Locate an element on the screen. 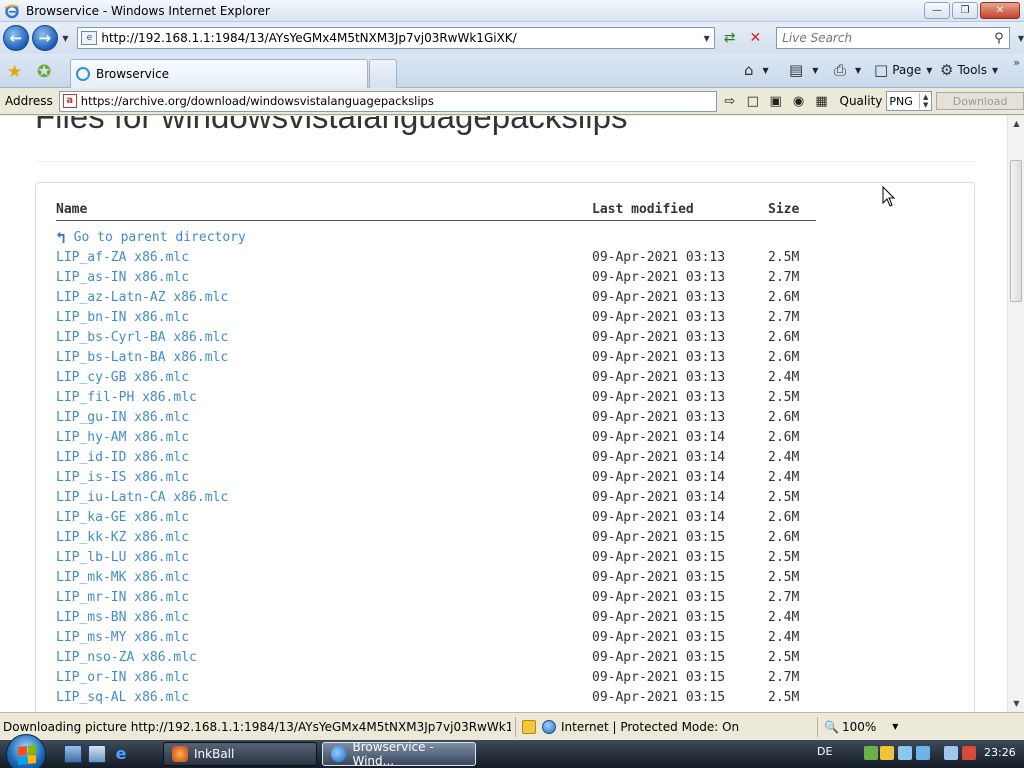  file-link: LIP_ms-MY x86.mlc is located at coordinates (122, 637).